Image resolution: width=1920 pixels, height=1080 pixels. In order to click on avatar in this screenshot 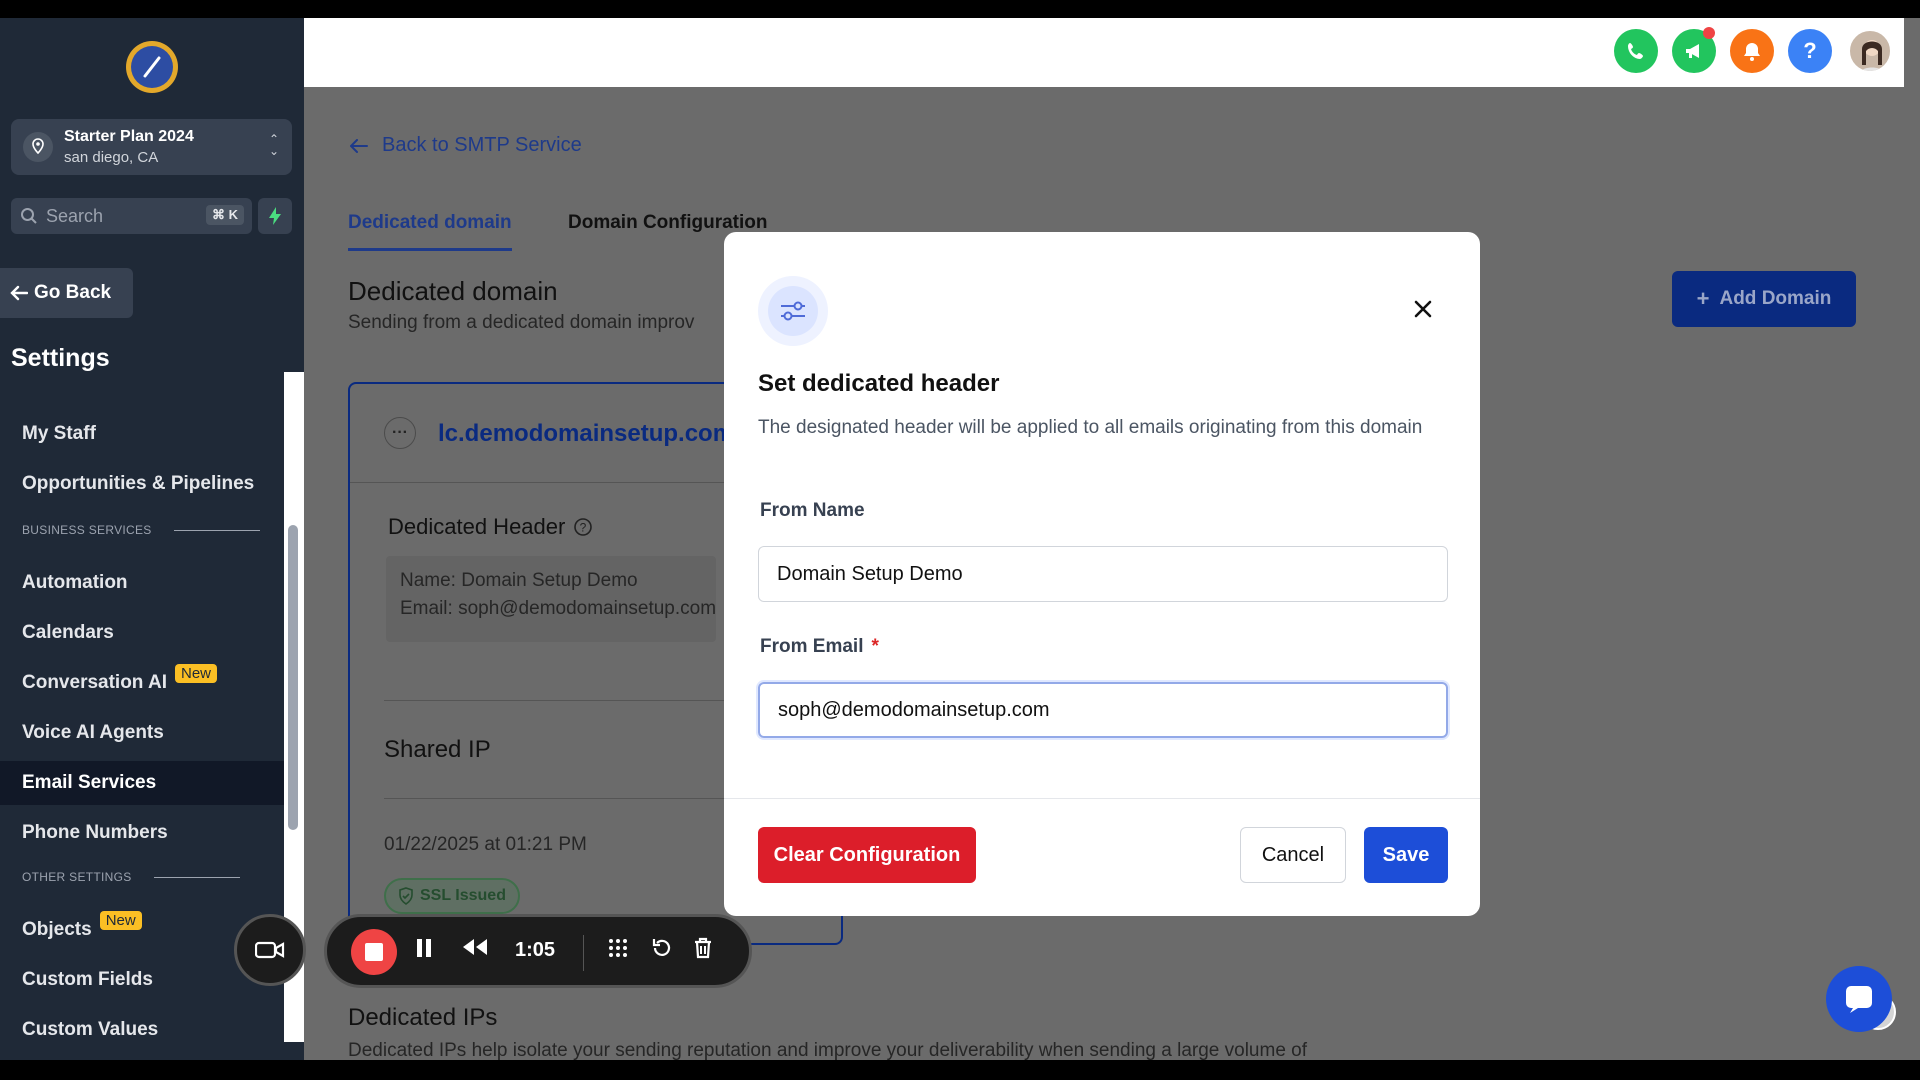, I will do `click(1870, 51)`.